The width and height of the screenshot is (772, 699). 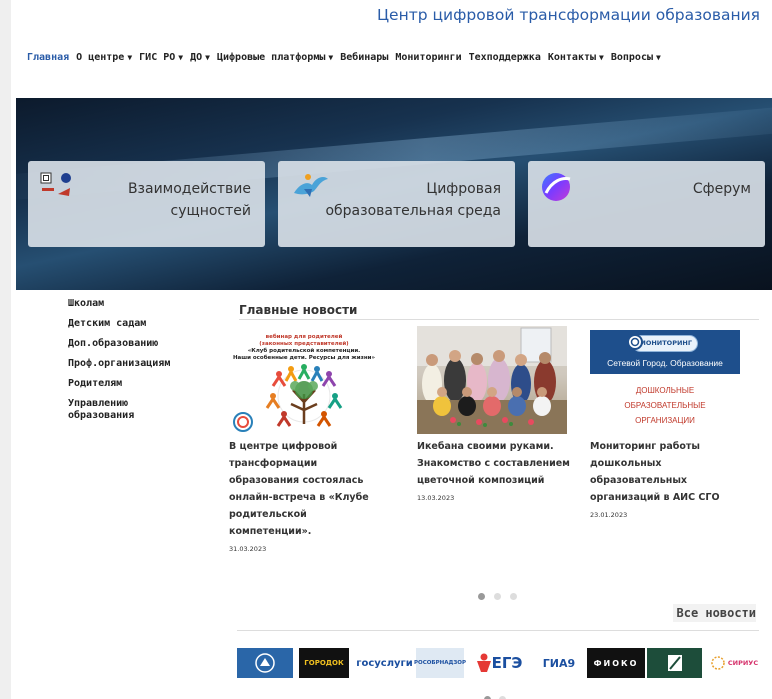 What do you see at coordinates (157, 57) in the screenshot?
I see `nav-item-label: ГИС РО` at bounding box center [157, 57].